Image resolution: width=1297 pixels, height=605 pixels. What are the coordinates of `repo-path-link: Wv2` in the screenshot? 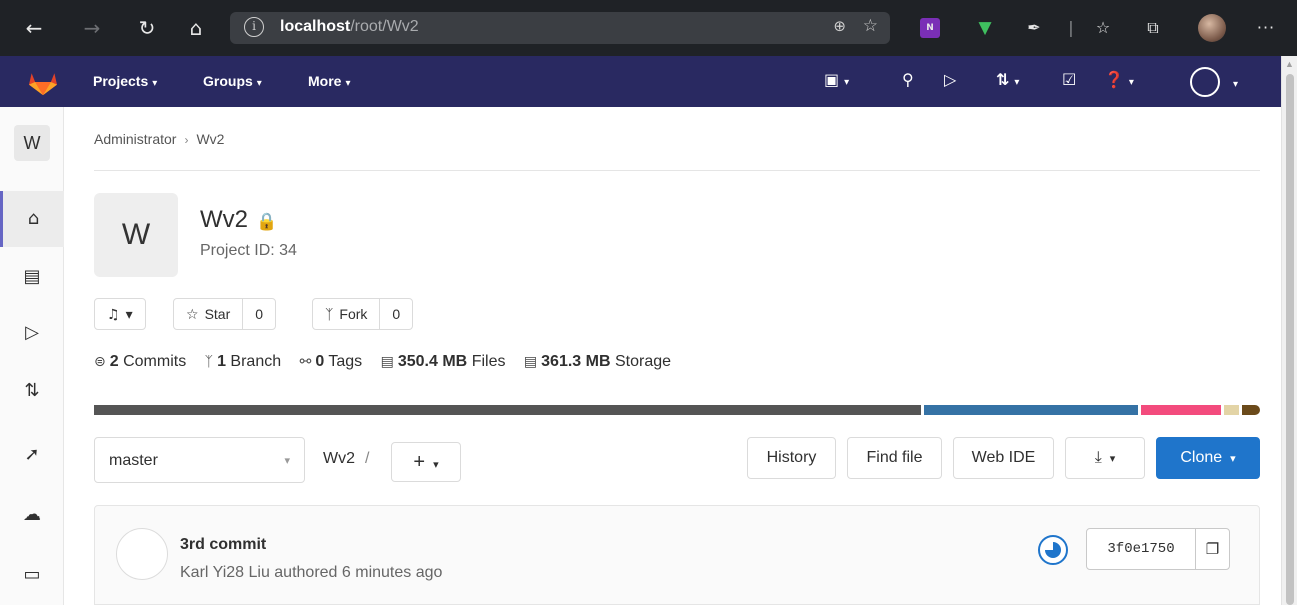 It's located at (339, 458).